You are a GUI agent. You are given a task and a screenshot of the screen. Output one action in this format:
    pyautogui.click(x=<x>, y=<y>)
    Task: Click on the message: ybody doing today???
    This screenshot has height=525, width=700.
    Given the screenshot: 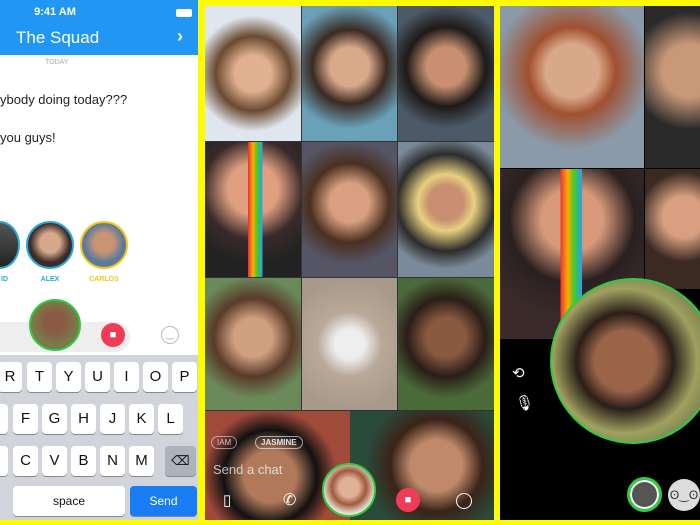 What is the action you would take?
    pyautogui.click(x=64, y=99)
    